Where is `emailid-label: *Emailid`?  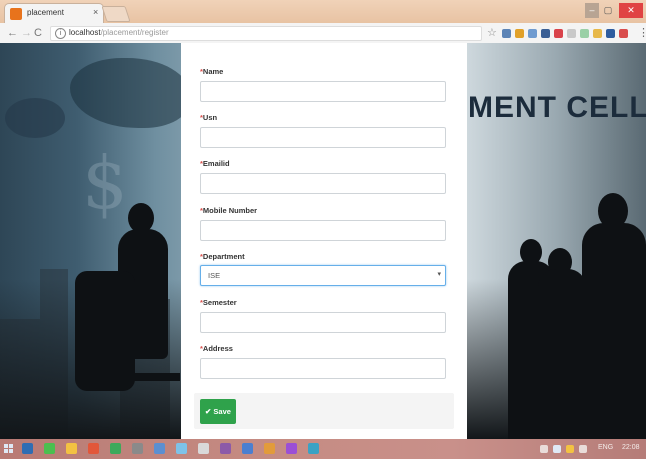 emailid-label: *Emailid is located at coordinates (215, 163).